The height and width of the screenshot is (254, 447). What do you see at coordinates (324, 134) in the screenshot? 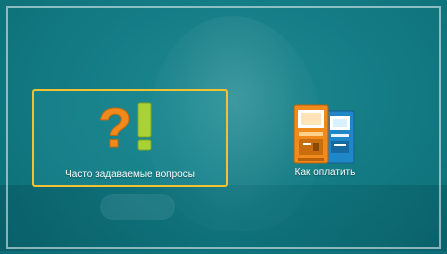
I see `payment-kiosk-icon` at bounding box center [324, 134].